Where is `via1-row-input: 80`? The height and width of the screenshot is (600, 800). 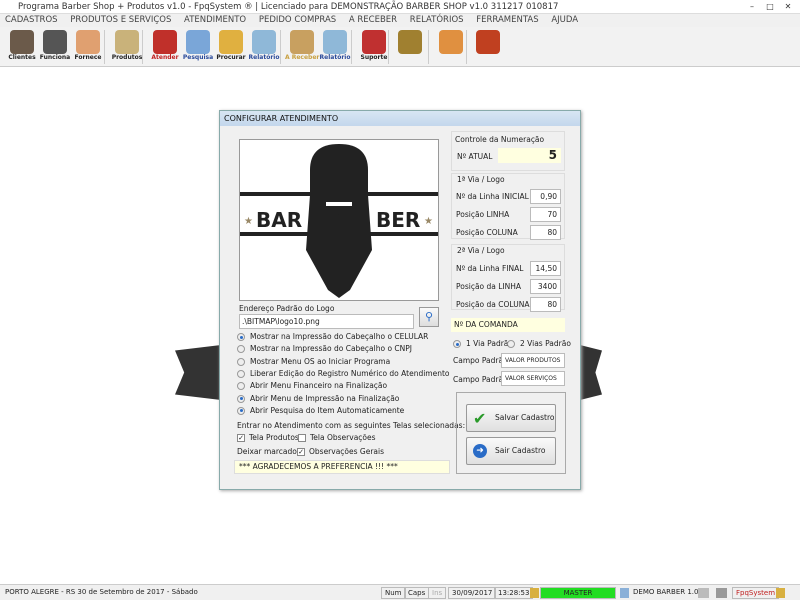
via1-row-input: 80 is located at coordinates (545, 232).